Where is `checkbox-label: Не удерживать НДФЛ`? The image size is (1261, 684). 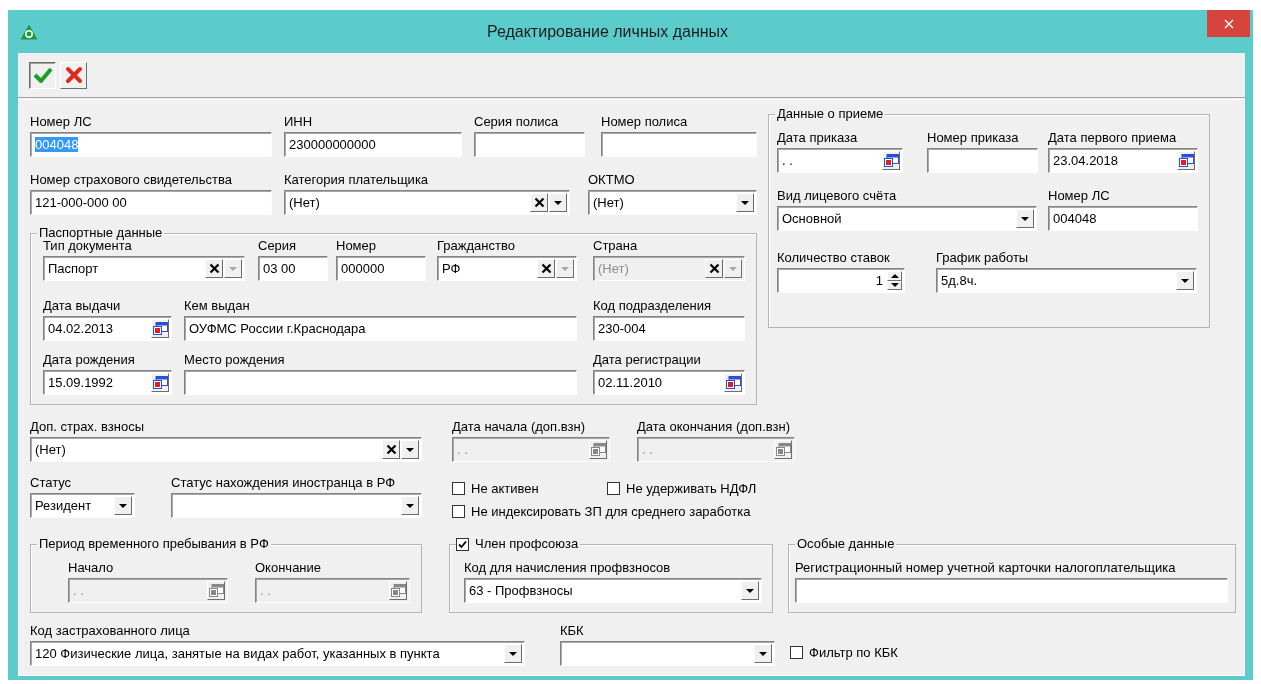
checkbox-label: Не удерживать НДФЛ is located at coordinates (691, 488).